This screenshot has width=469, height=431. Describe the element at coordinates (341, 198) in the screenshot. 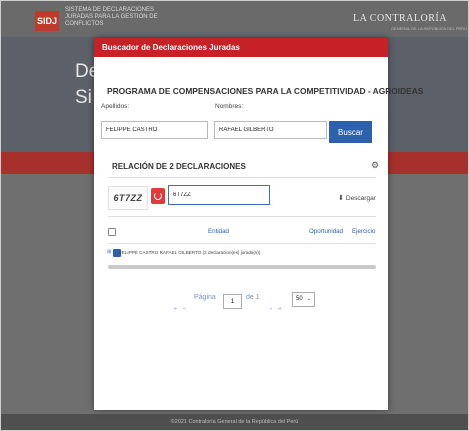

I see `download-icon: ⬇` at that location.